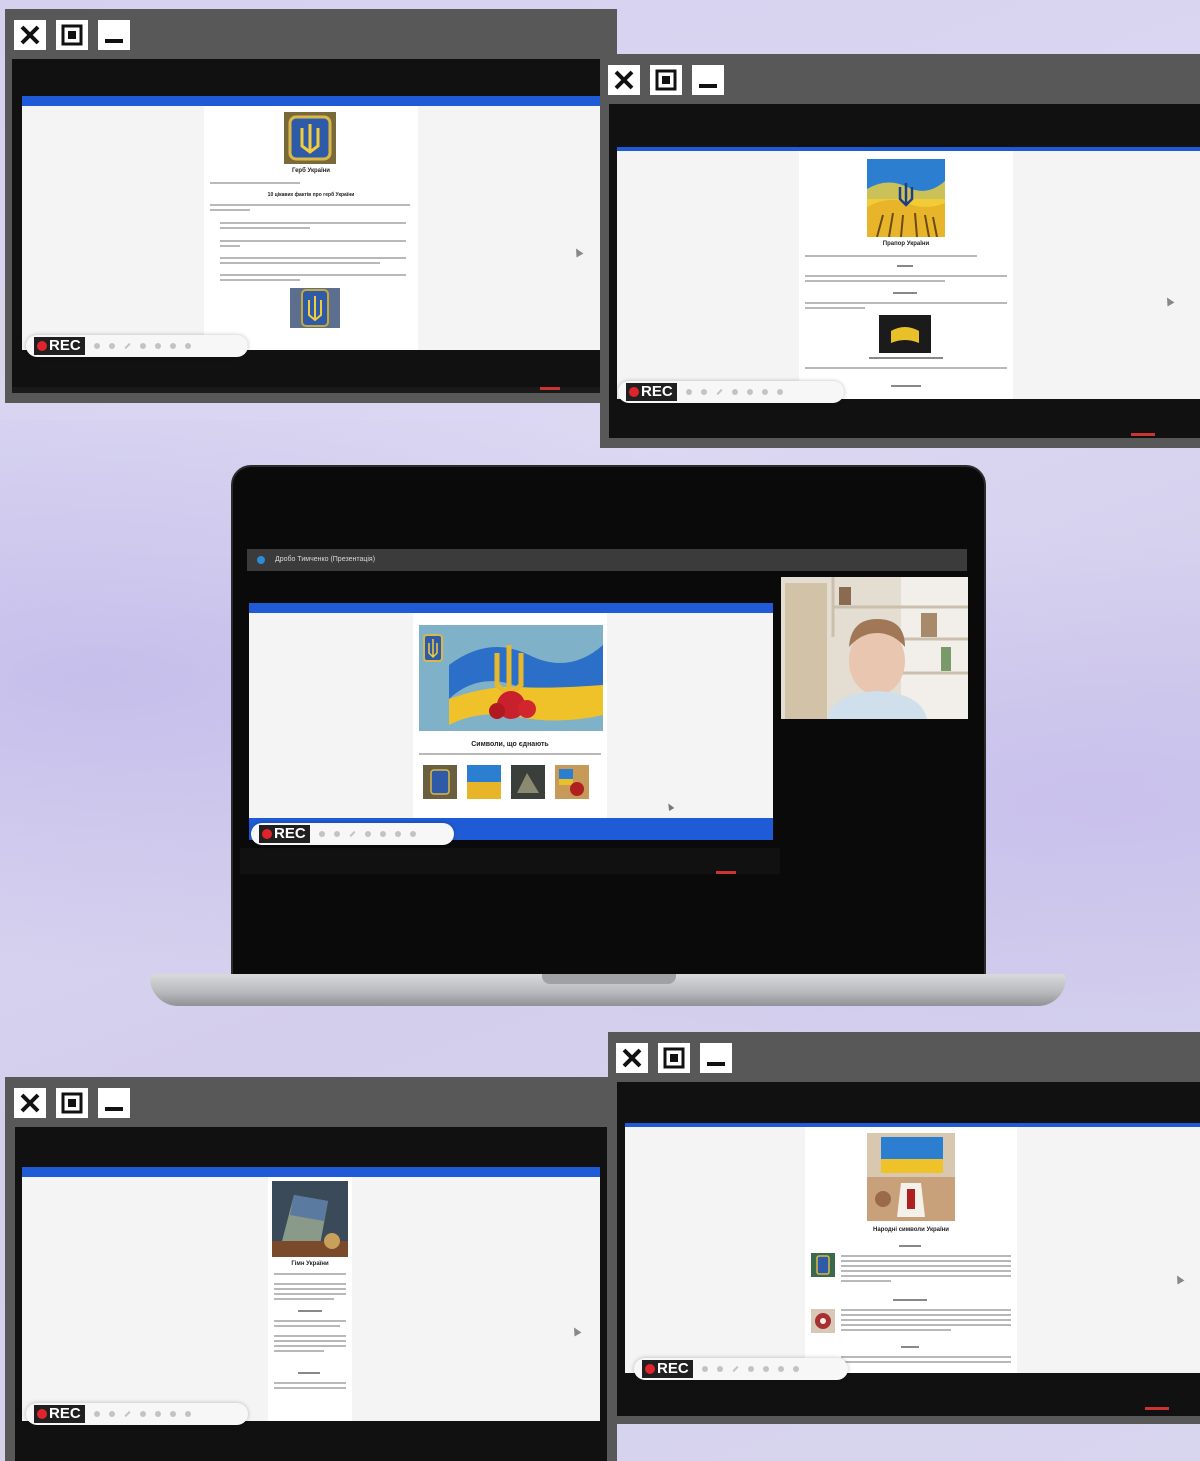 This screenshot has height=1461, width=1200. What do you see at coordinates (484, 782) in the screenshot?
I see `thumbnail-flag` at bounding box center [484, 782].